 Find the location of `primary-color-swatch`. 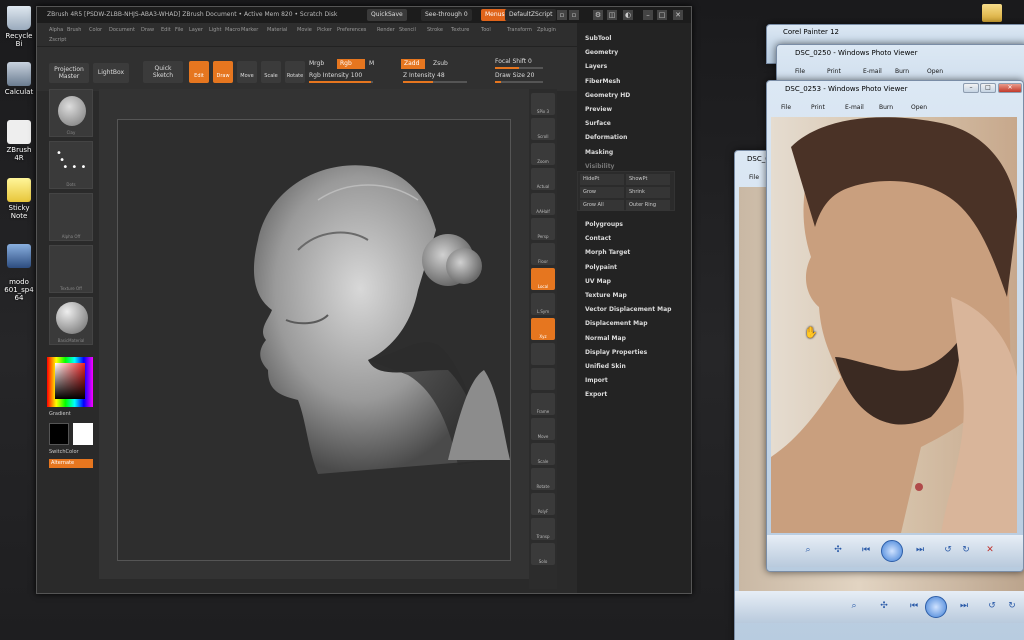

primary-color-swatch is located at coordinates (59, 434).